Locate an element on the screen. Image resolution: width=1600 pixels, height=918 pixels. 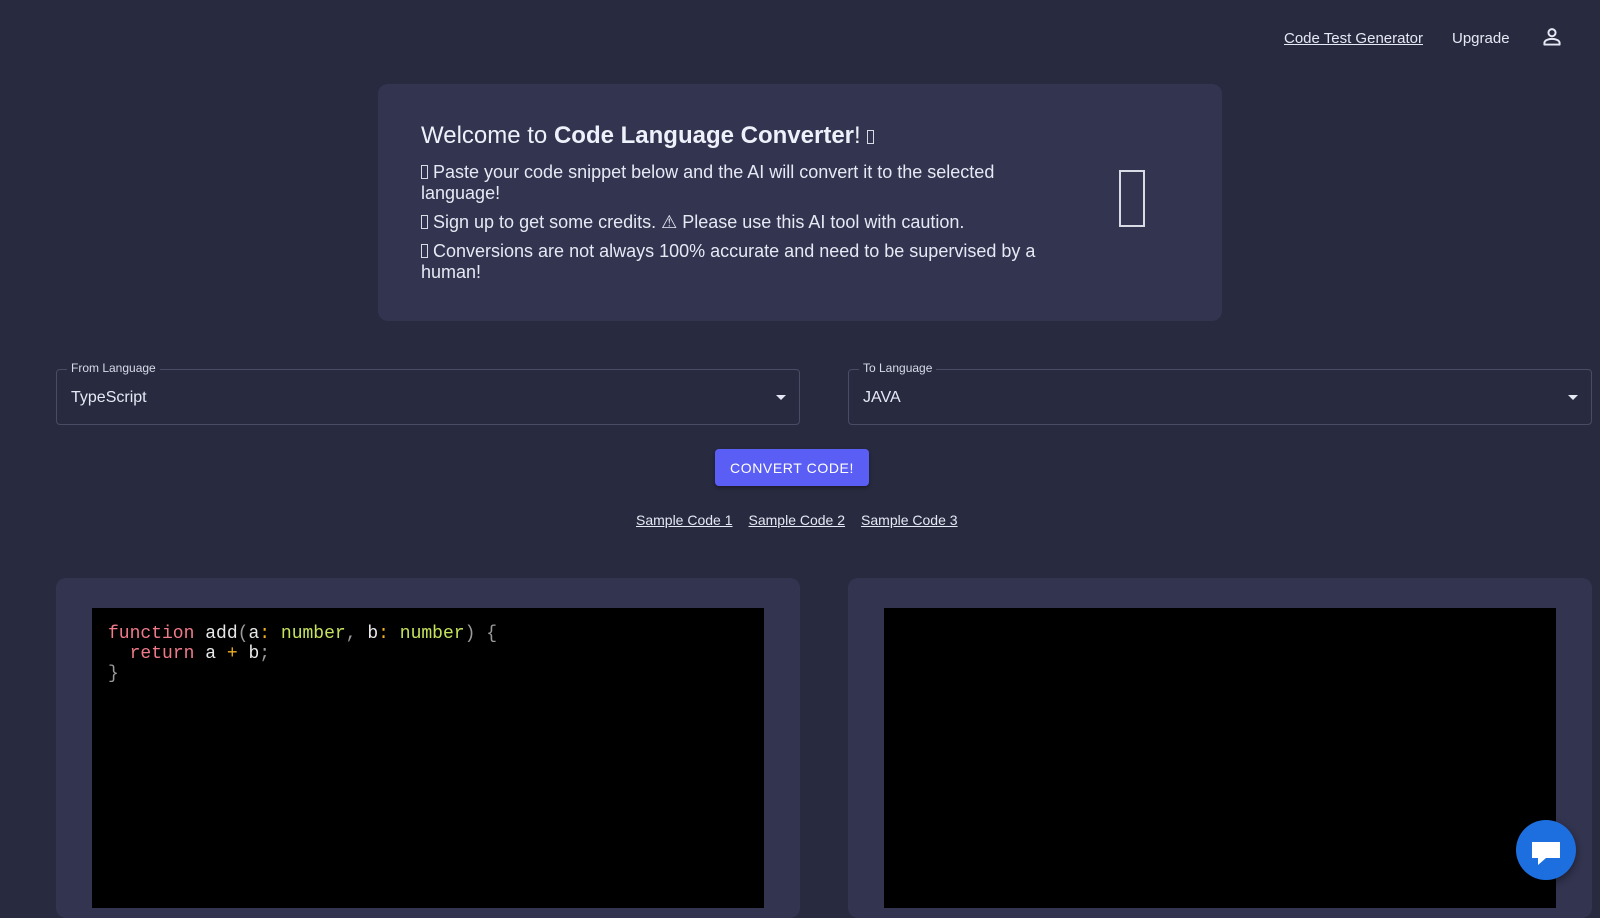
welcome-title-brand: Code Language Converter is located at coordinates (703, 135).